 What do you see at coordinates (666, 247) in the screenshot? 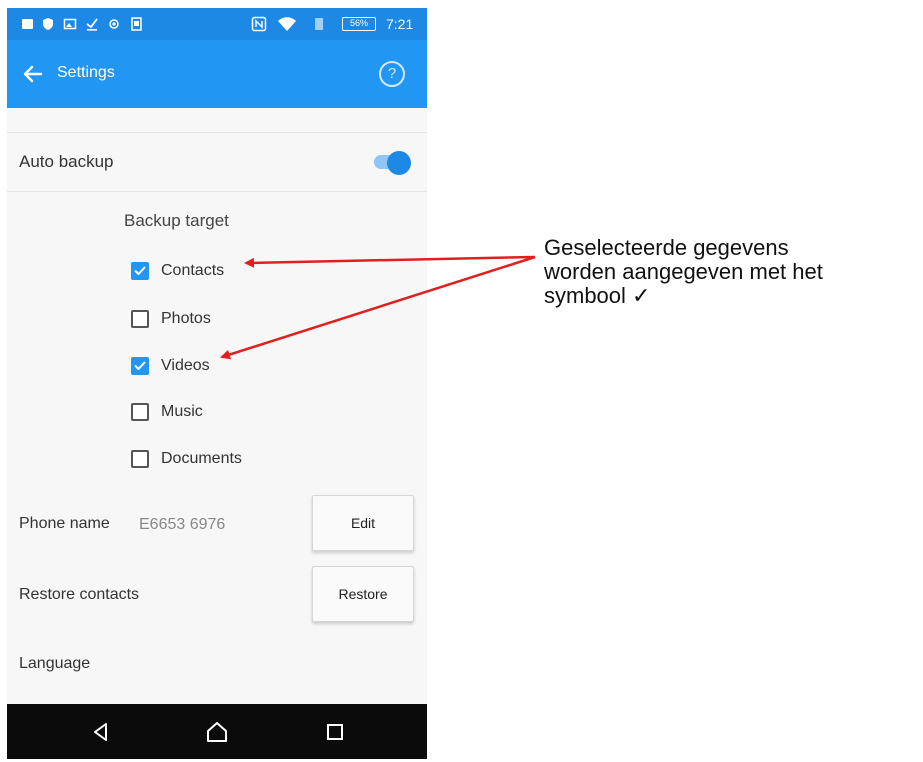
I see `annotation-line: Geselecteerde gegevens` at bounding box center [666, 247].